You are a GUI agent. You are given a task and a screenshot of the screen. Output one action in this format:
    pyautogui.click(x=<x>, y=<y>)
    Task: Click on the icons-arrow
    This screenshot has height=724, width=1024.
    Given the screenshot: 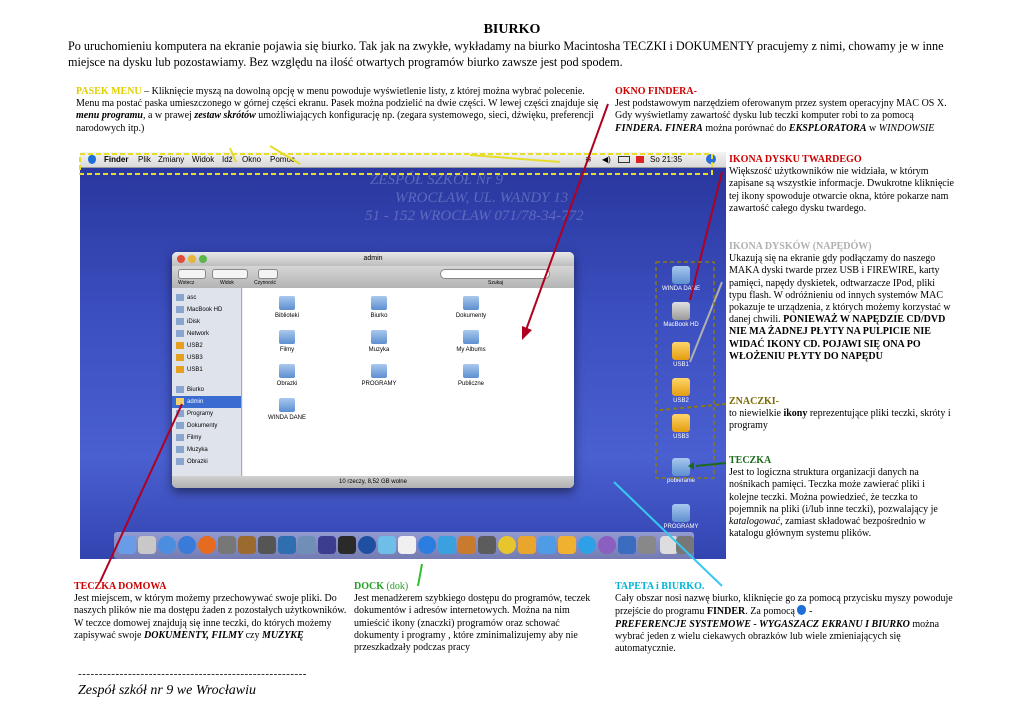 What is the action you would take?
    pyautogui.click(x=693, y=407)
    